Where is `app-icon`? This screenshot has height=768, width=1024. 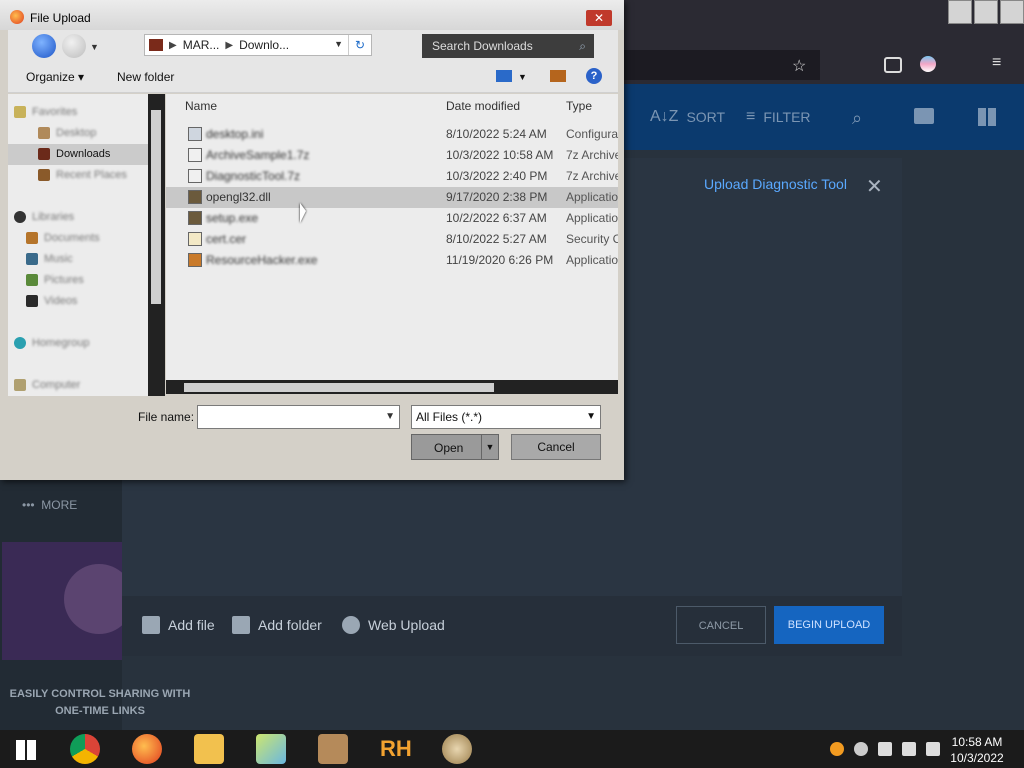
app-icon is located at coordinates (333, 749).